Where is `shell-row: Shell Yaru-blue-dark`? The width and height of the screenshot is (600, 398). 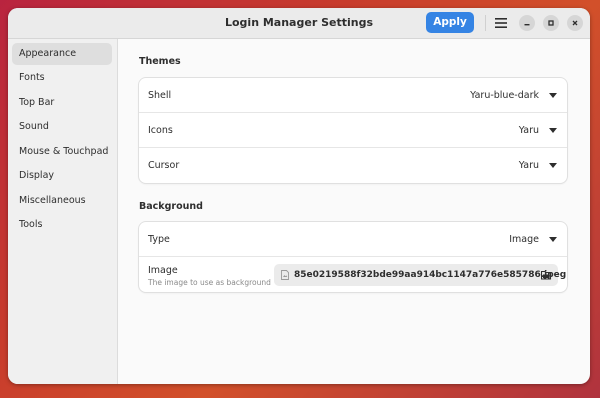 shell-row: Shell Yaru-blue-dark is located at coordinates (353, 95).